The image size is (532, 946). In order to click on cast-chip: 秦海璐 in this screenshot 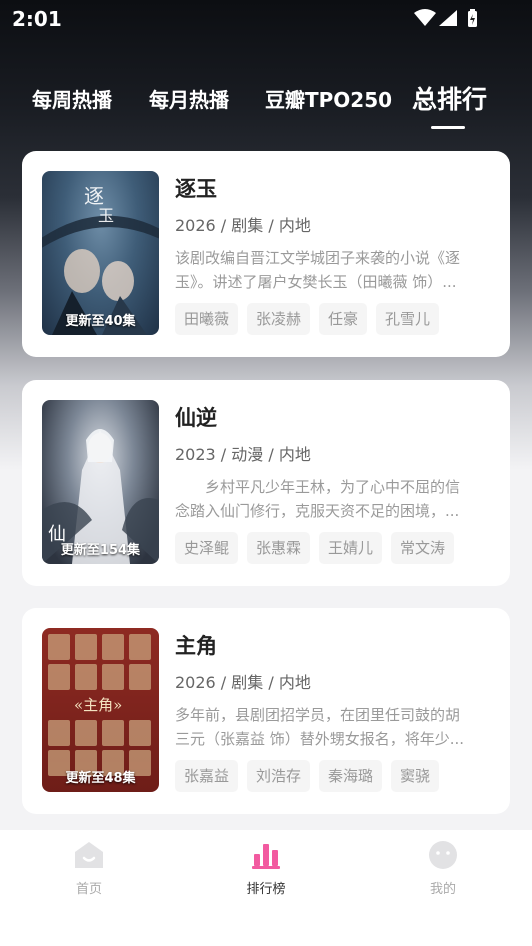, I will do `click(351, 776)`.